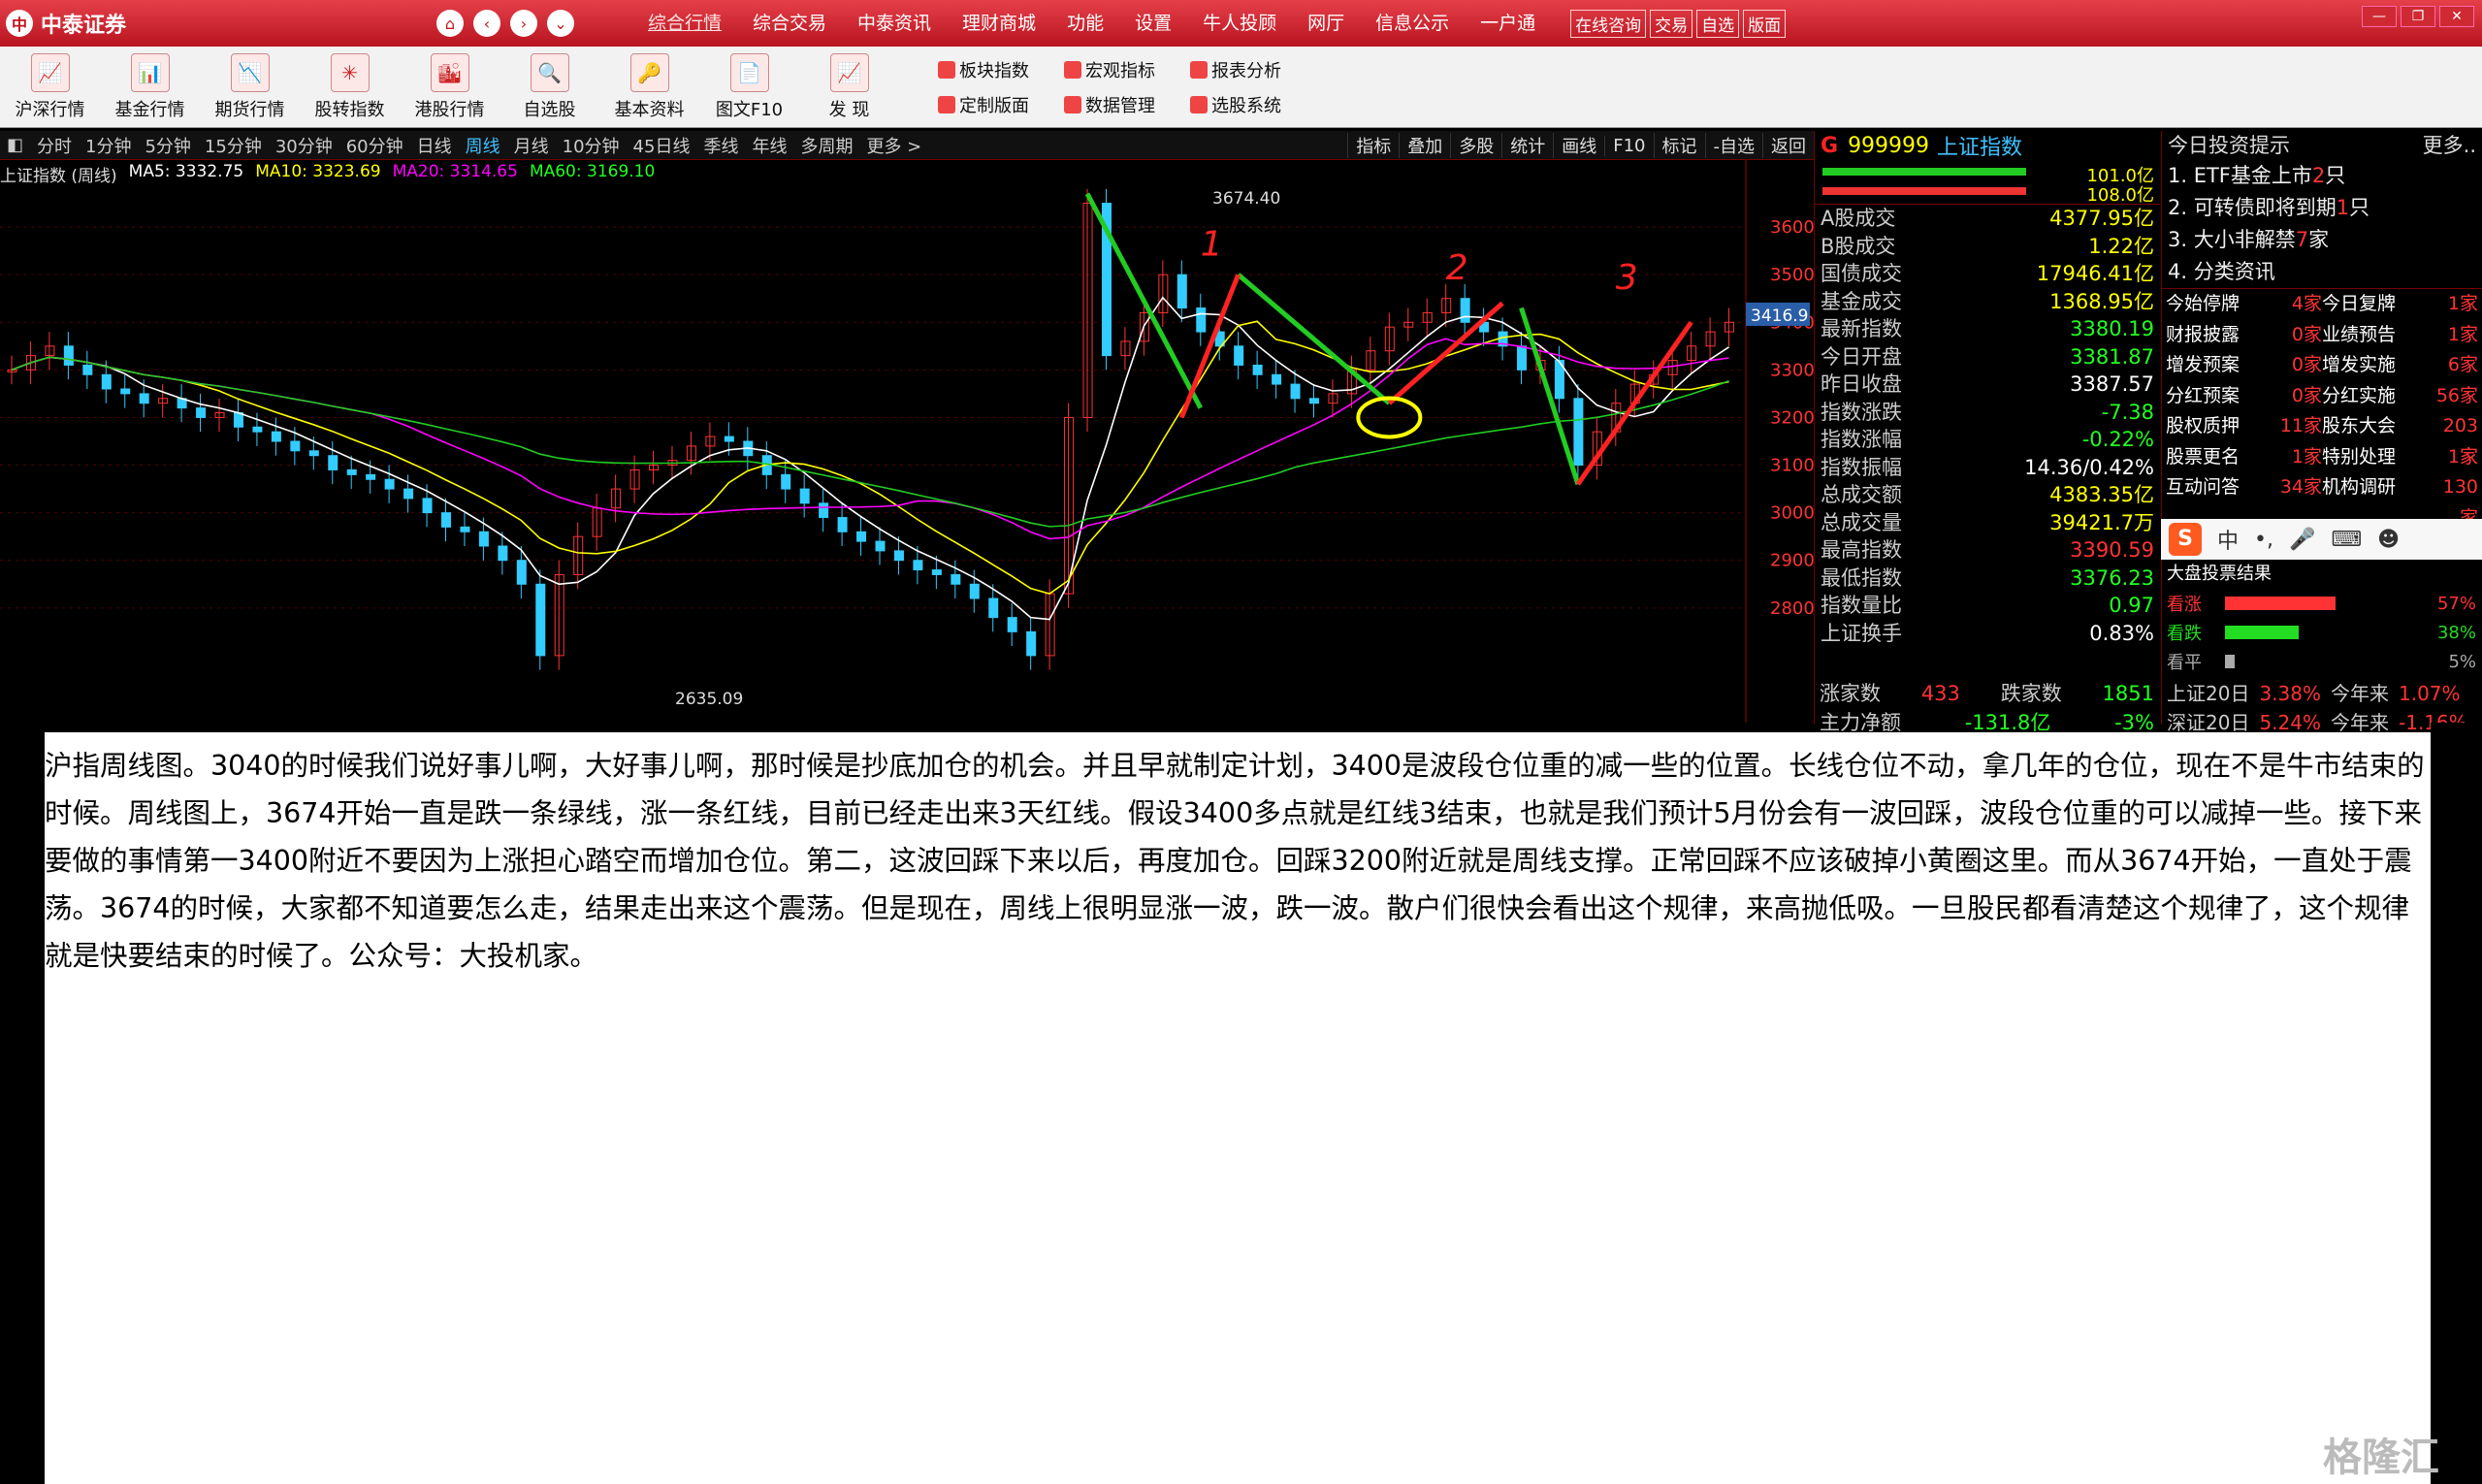  I want to click on minimize-icon: —, so click(2379, 16).